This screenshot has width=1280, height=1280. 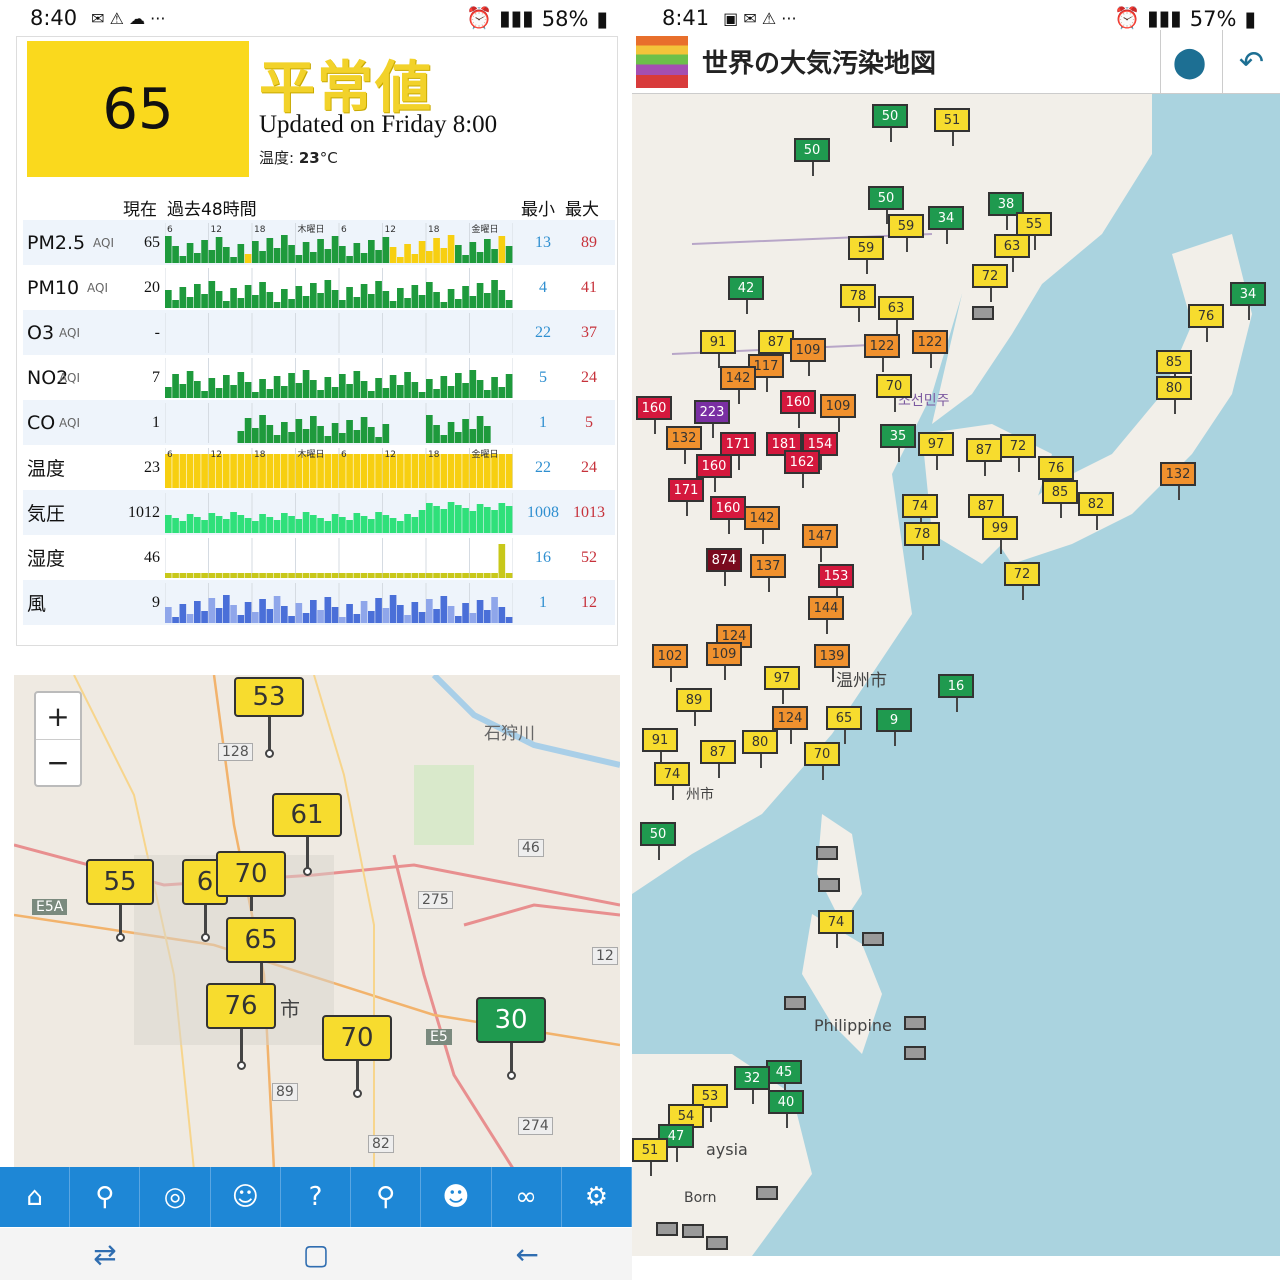 I want to click on gear-icon: ⚙, so click(x=597, y=1197).